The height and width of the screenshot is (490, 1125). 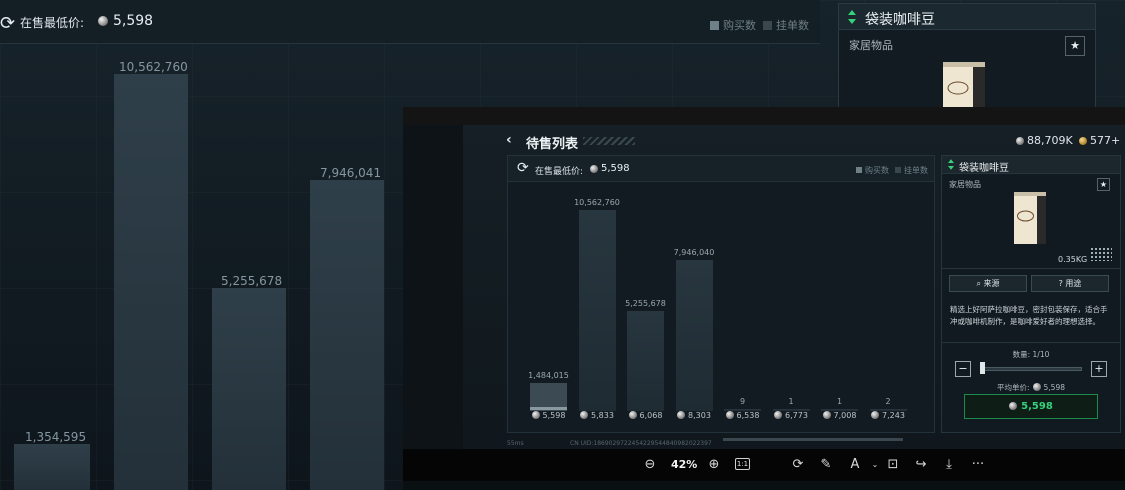 What do you see at coordinates (764, 485) in the screenshot?
I see `bottom-edge` at bounding box center [764, 485].